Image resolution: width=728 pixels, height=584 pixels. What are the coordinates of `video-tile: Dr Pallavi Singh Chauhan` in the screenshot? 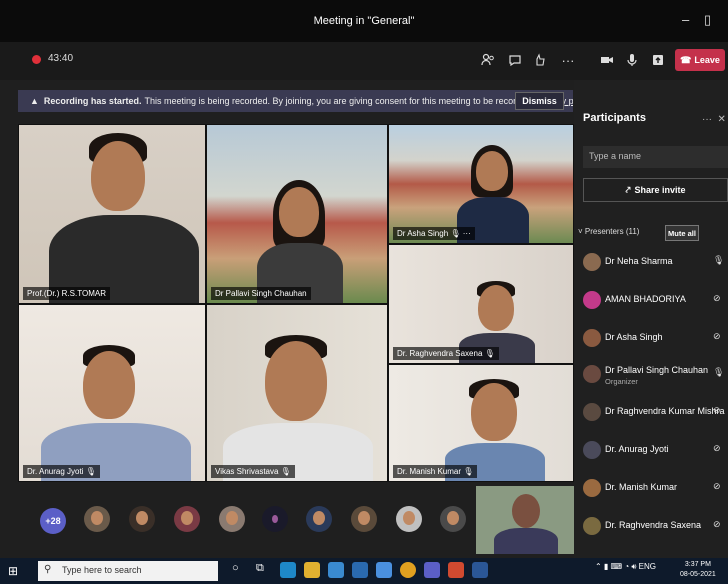 It's located at (297, 214).